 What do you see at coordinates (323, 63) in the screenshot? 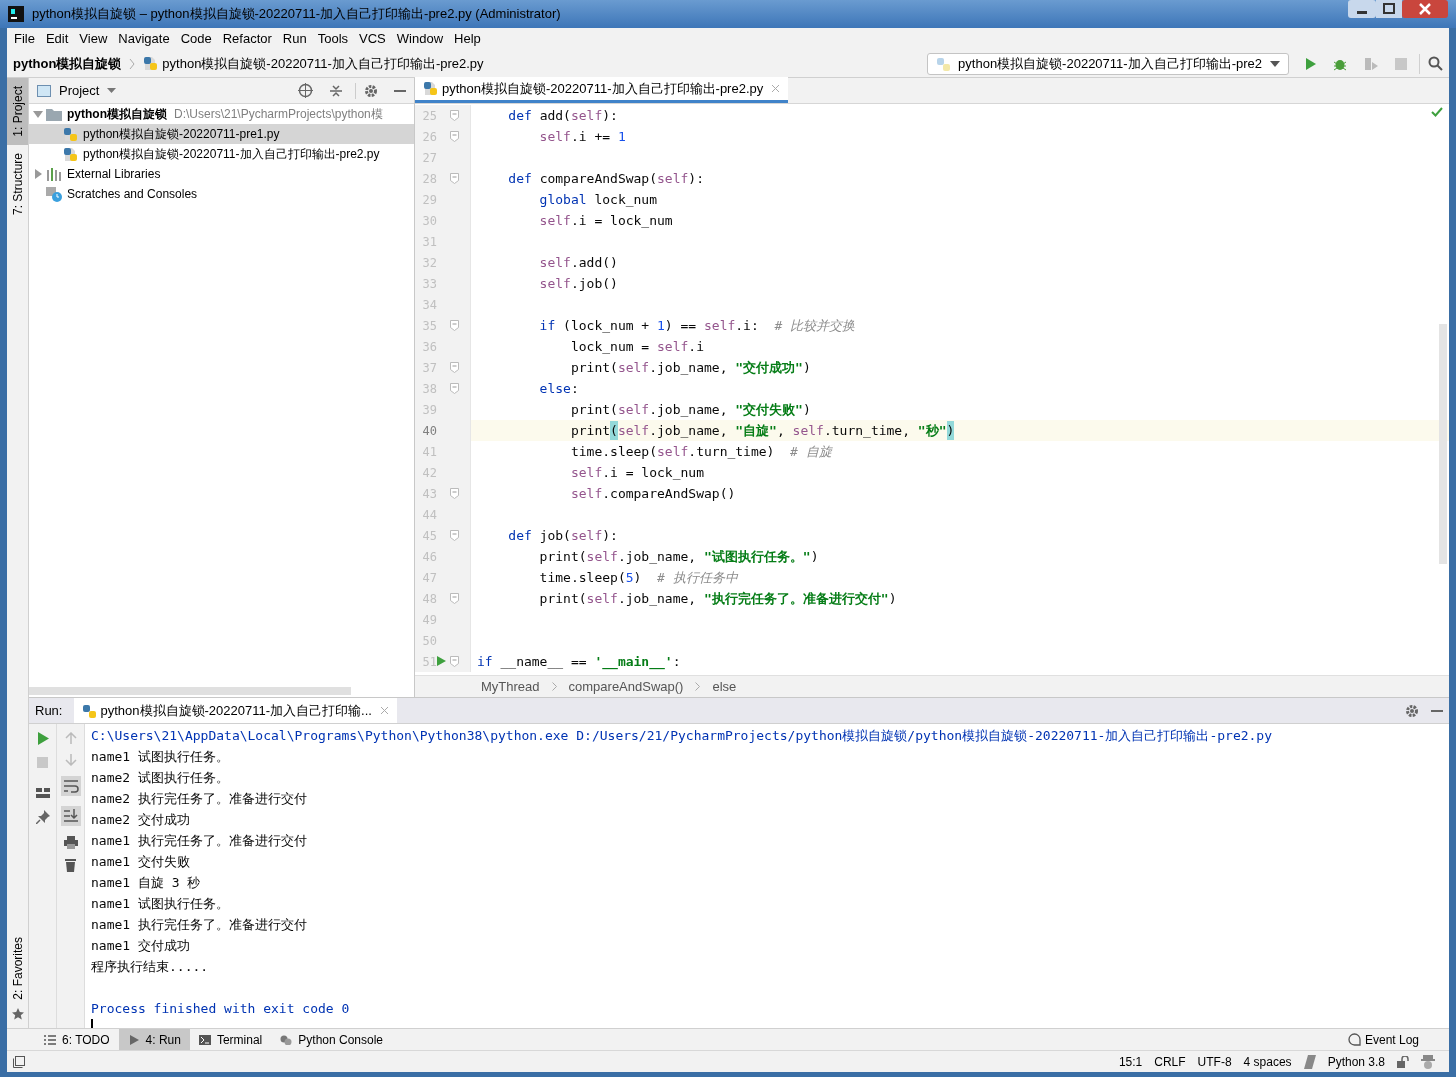
I see `breadcrumb-item: python模拟自旋锁-20220711-加入自己打印输出-pre2.py` at bounding box center [323, 63].